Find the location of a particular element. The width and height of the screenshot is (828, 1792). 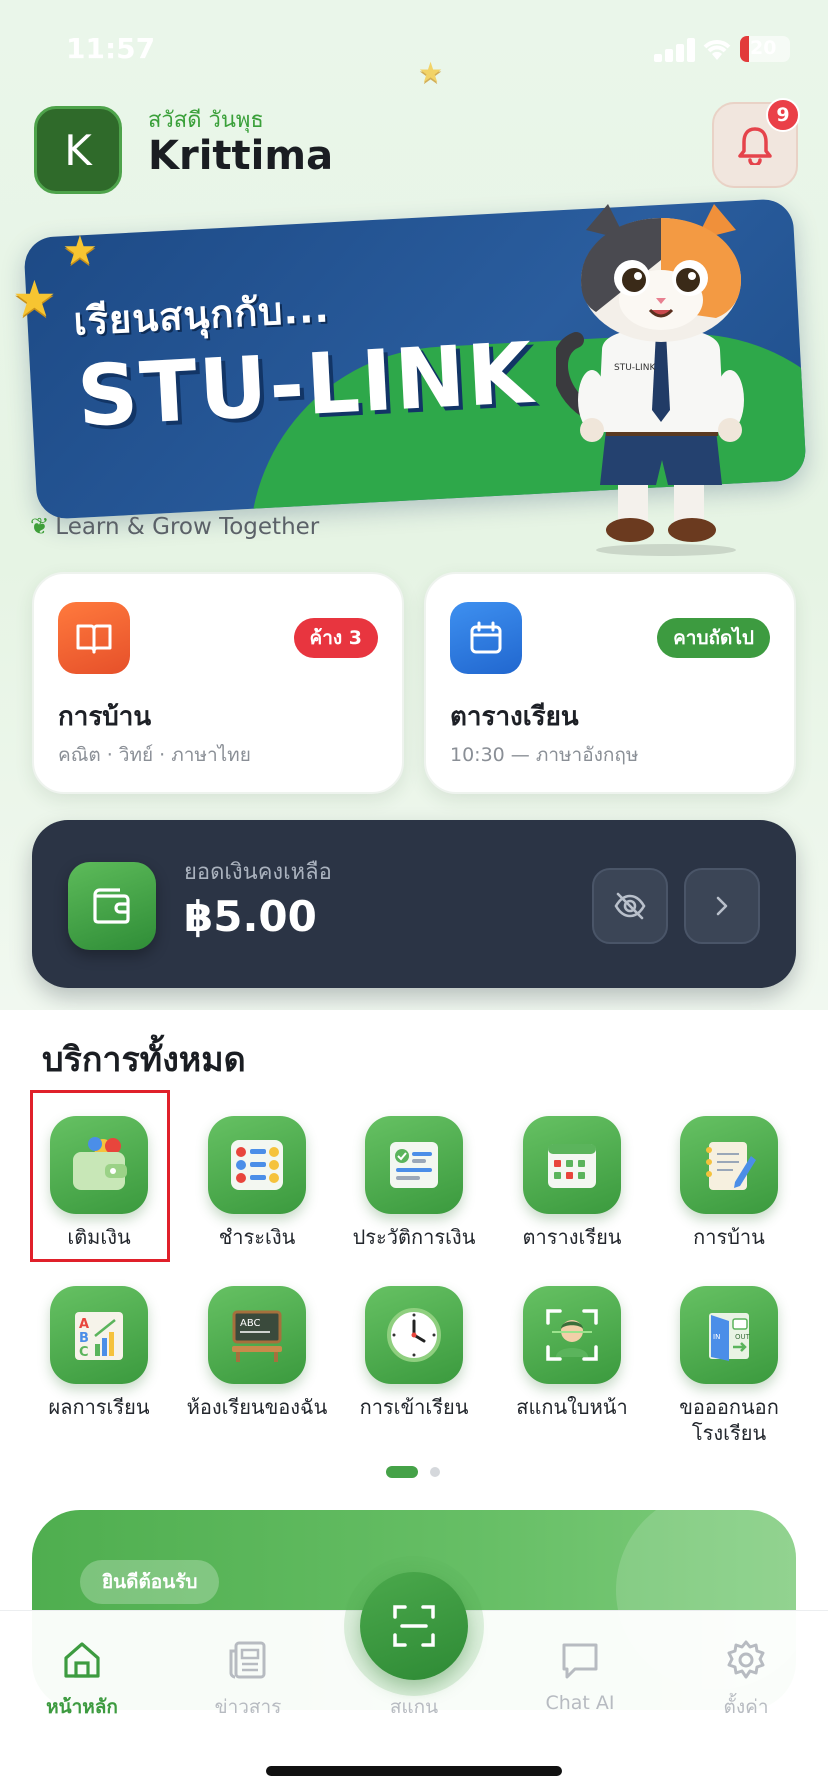

service-finance-history: ประวัติการเงิน is located at coordinates (414, 1183).